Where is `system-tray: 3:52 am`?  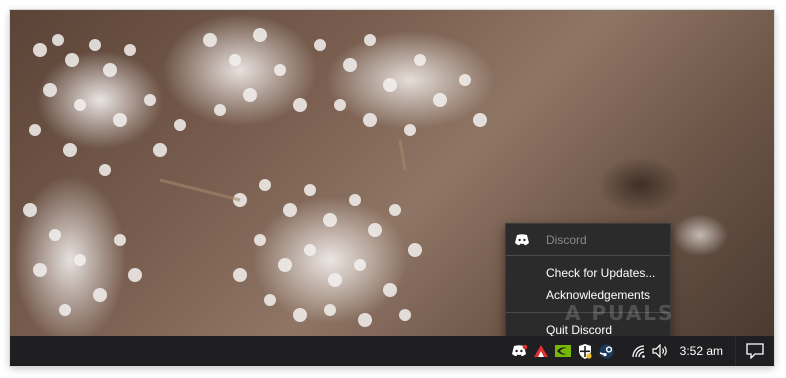
system-tray: 3:52 am is located at coordinates (641, 351).